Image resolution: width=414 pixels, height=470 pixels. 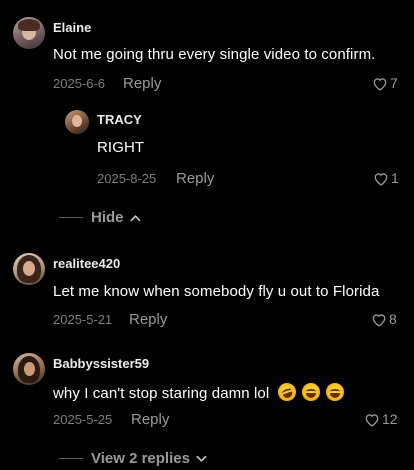 What do you see at coordinates (119, 119) in the screenshot?
I see `username: TRACY` at bounding box center [119, 119].